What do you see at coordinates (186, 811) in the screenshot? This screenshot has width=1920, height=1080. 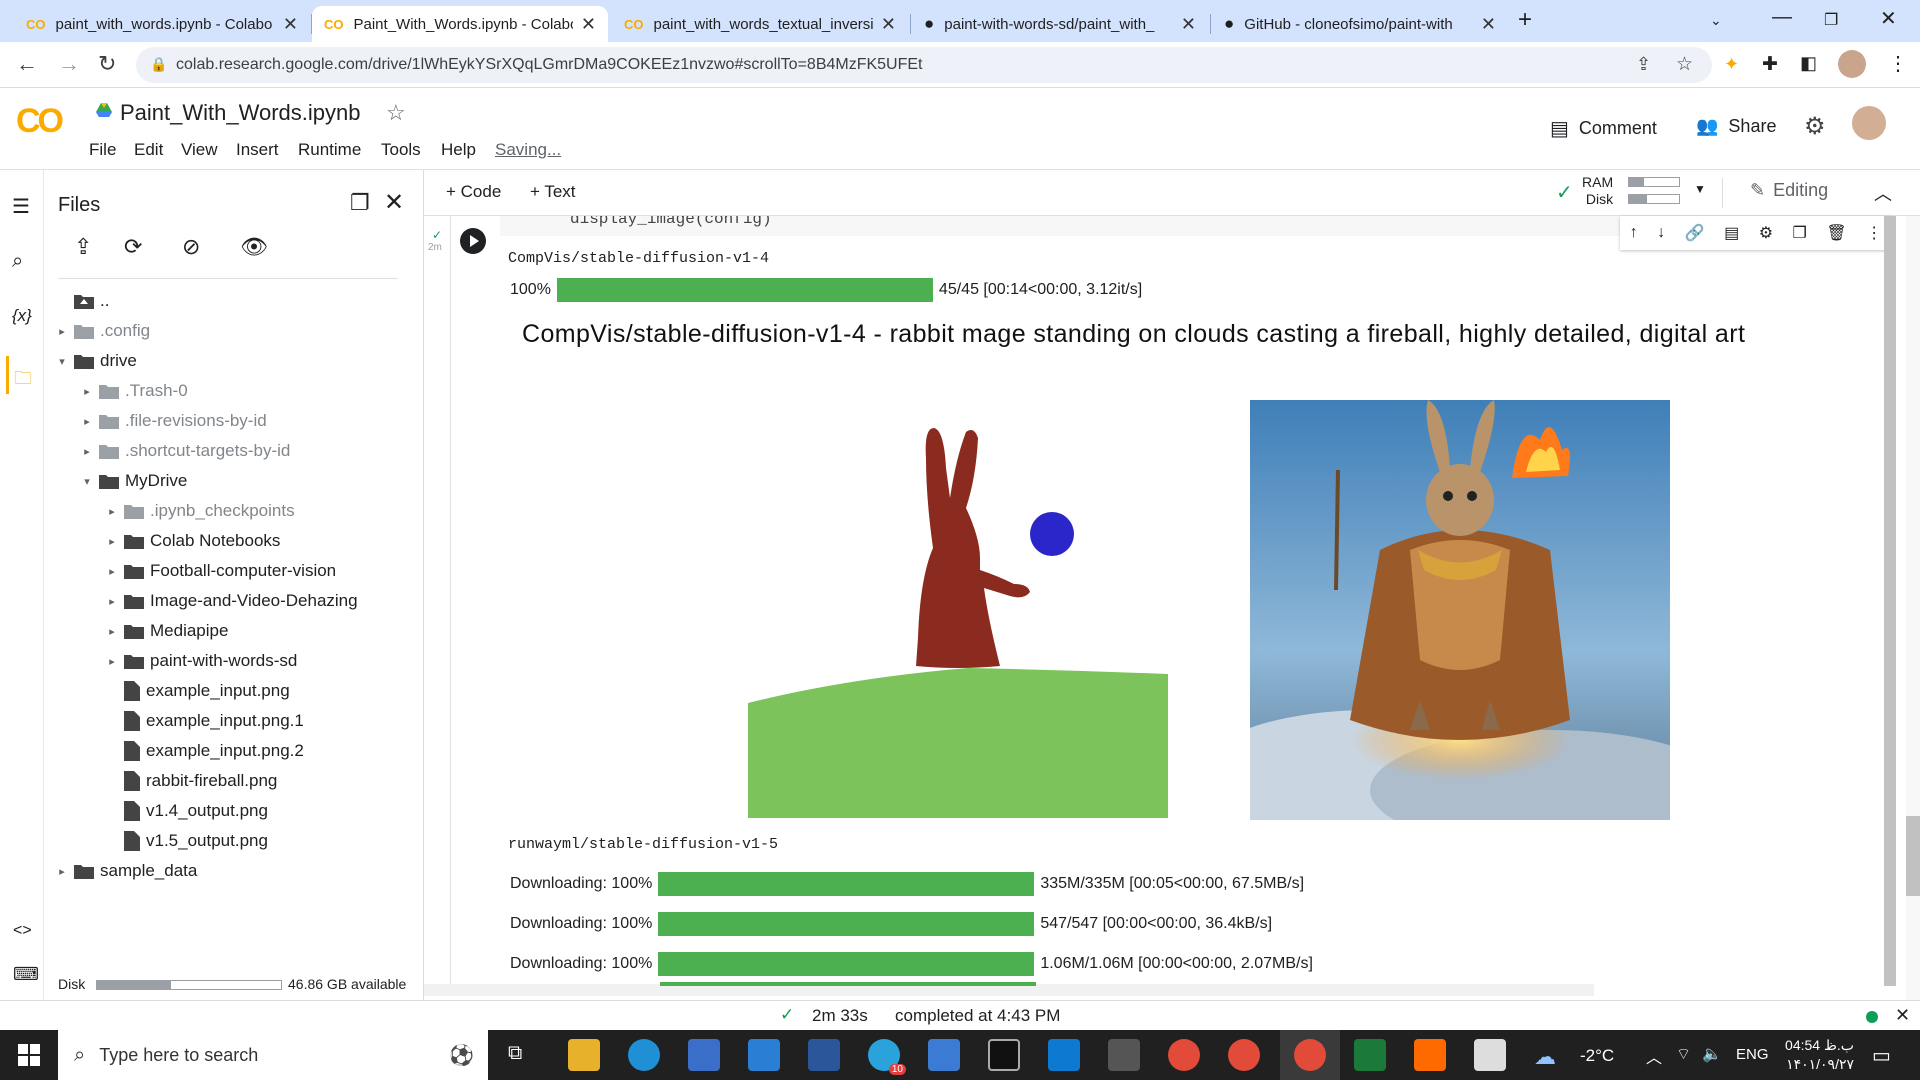 I see `tree-file-row: v1.4_output.png` at bounding box center [186, 811].